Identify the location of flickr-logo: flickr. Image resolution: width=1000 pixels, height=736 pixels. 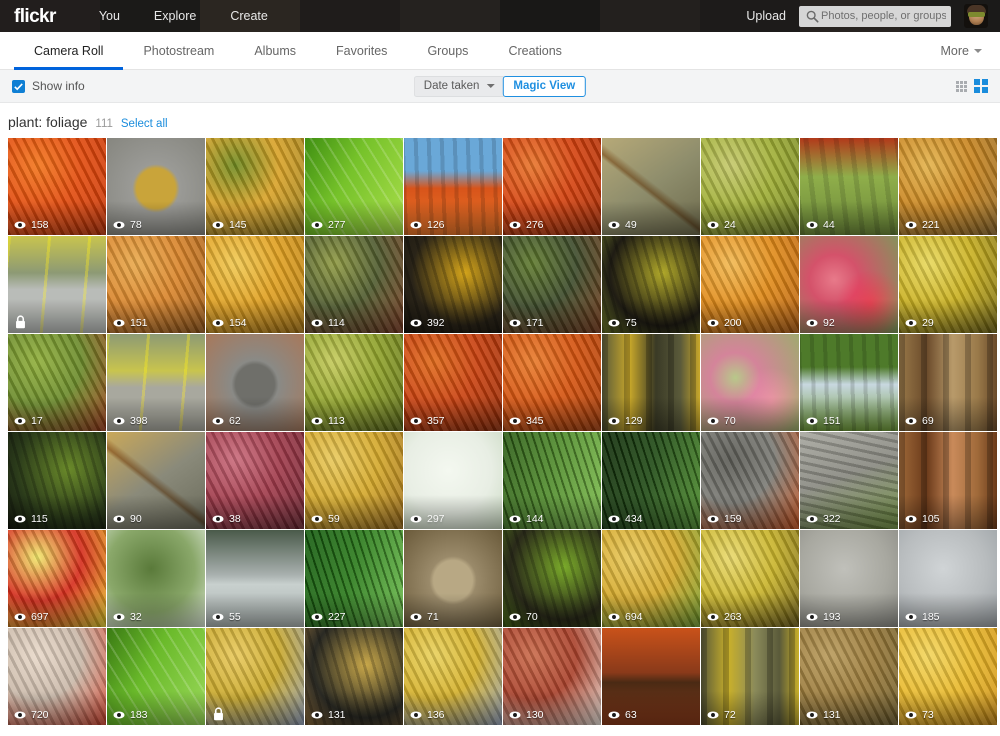
(35, 16).